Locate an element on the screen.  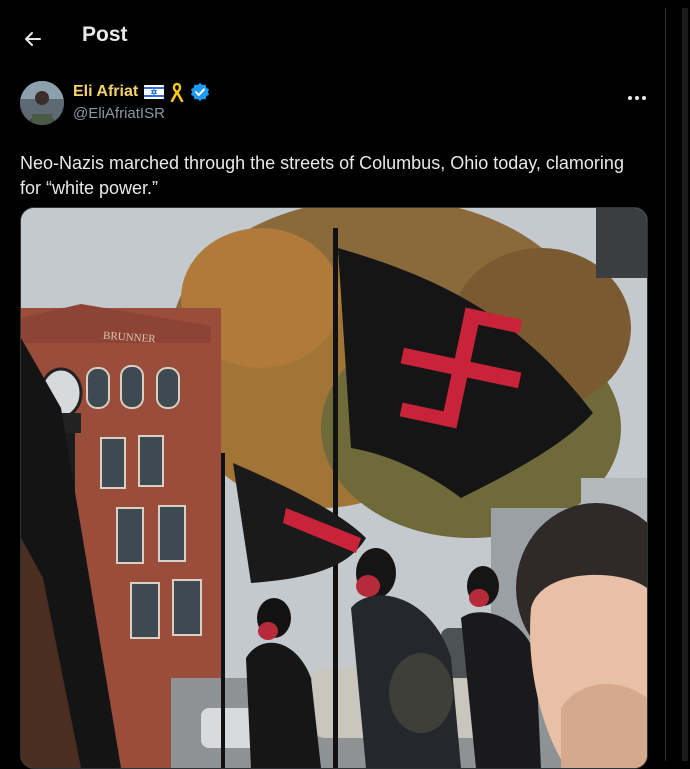
avatar-image is located at coordinates (42, 103).